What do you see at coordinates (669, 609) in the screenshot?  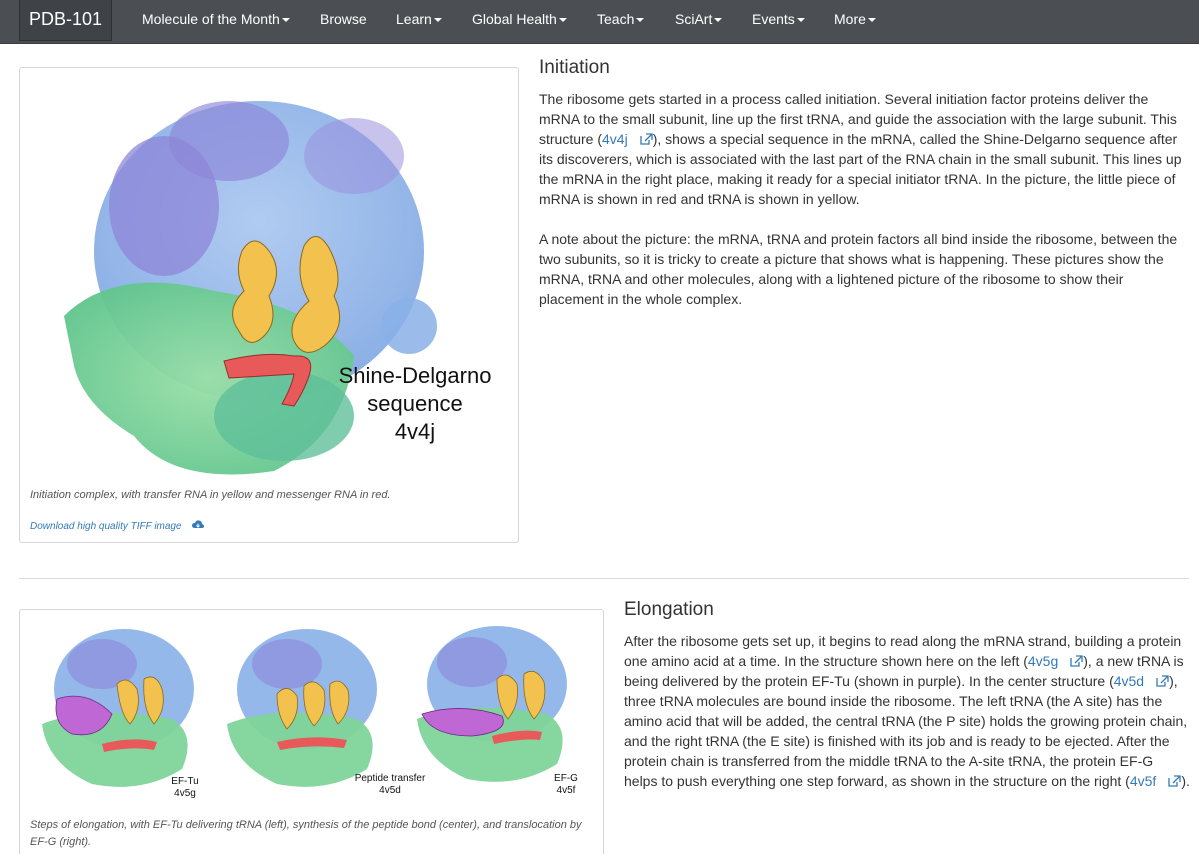 I see `elongation-heading: Elongation` at bounding box center [669, 609].